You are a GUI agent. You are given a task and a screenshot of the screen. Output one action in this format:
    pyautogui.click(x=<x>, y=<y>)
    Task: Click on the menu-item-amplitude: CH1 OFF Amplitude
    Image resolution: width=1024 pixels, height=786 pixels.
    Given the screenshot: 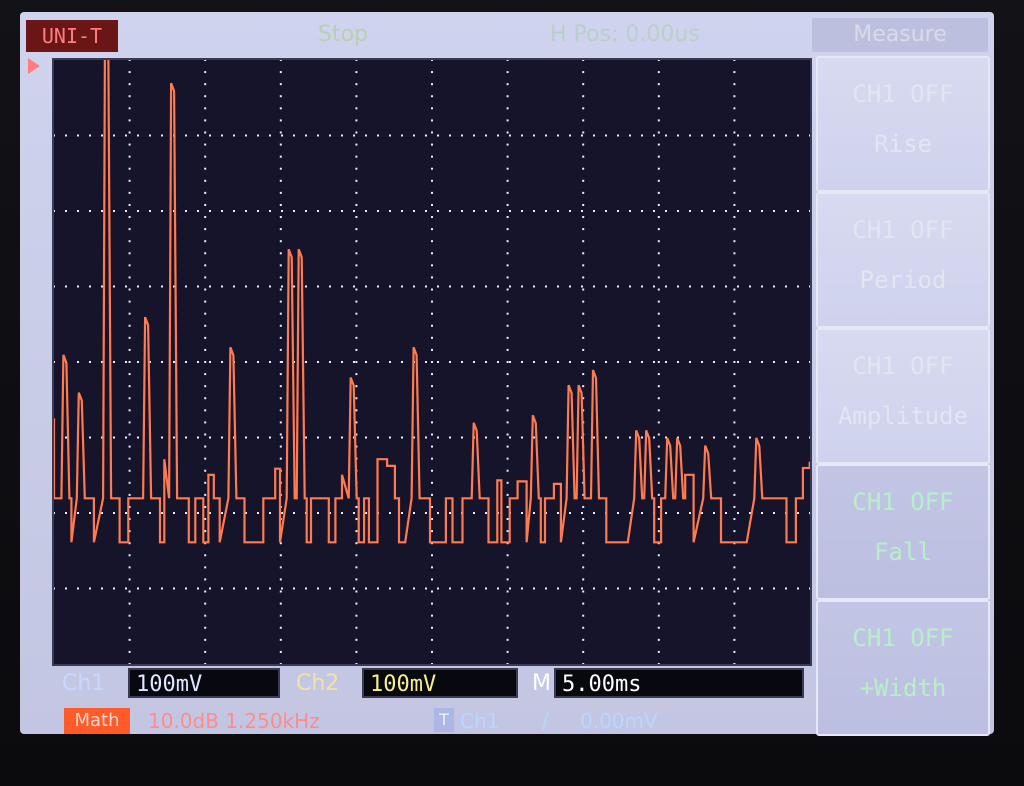 What is the action you would take?
    pyautogui.click(x=903, y=396)
    